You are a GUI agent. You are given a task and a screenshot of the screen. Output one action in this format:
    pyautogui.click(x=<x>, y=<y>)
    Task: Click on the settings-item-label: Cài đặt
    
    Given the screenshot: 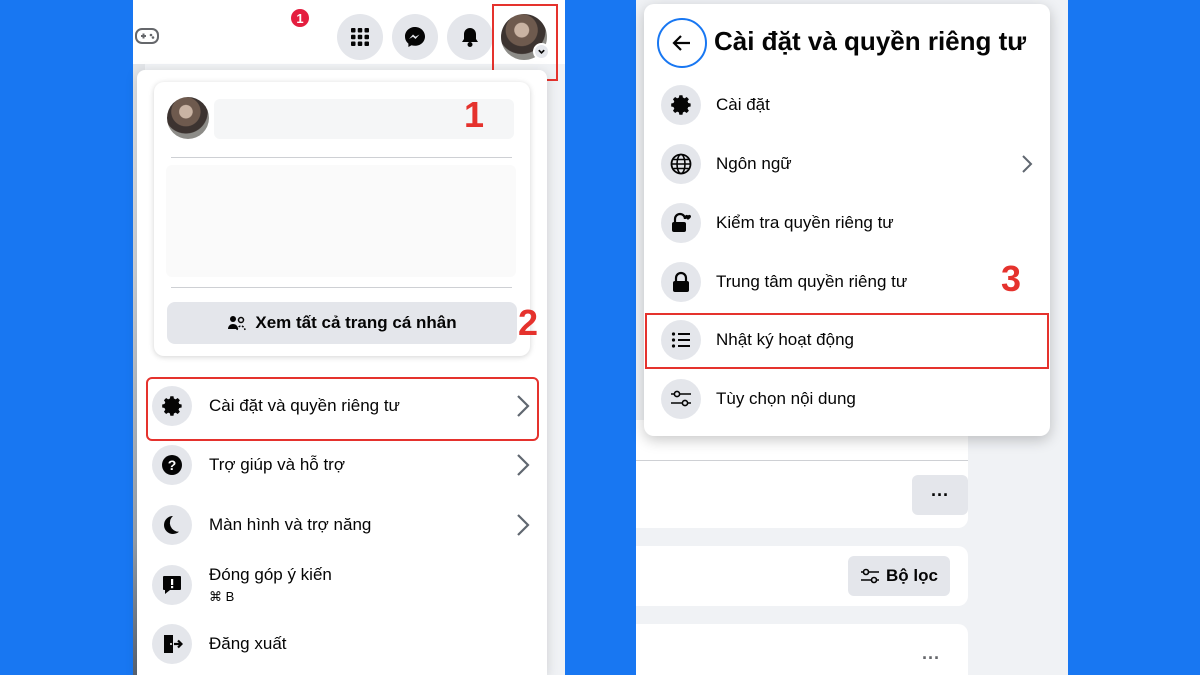 What is the action you would take?
    pyautogui.click(x=743, y=104)
    